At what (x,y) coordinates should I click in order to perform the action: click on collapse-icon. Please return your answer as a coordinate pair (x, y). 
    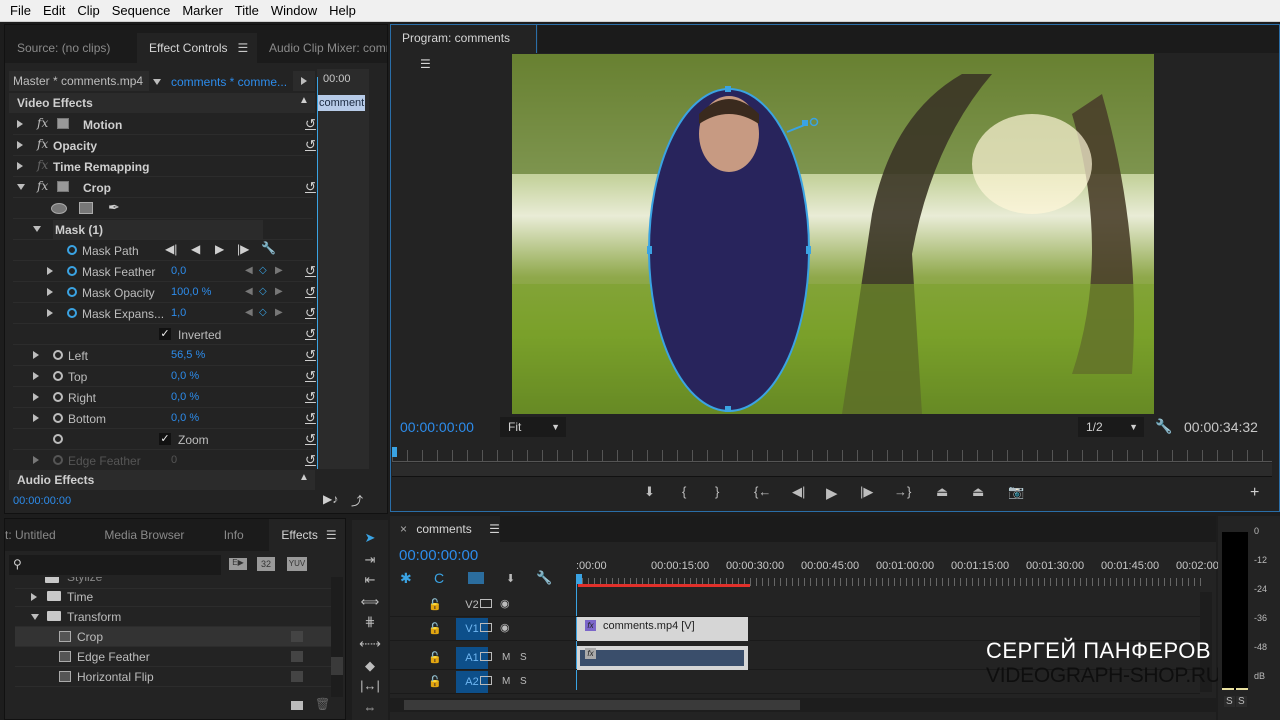
    Looking at the image, I should click on (35, 617).